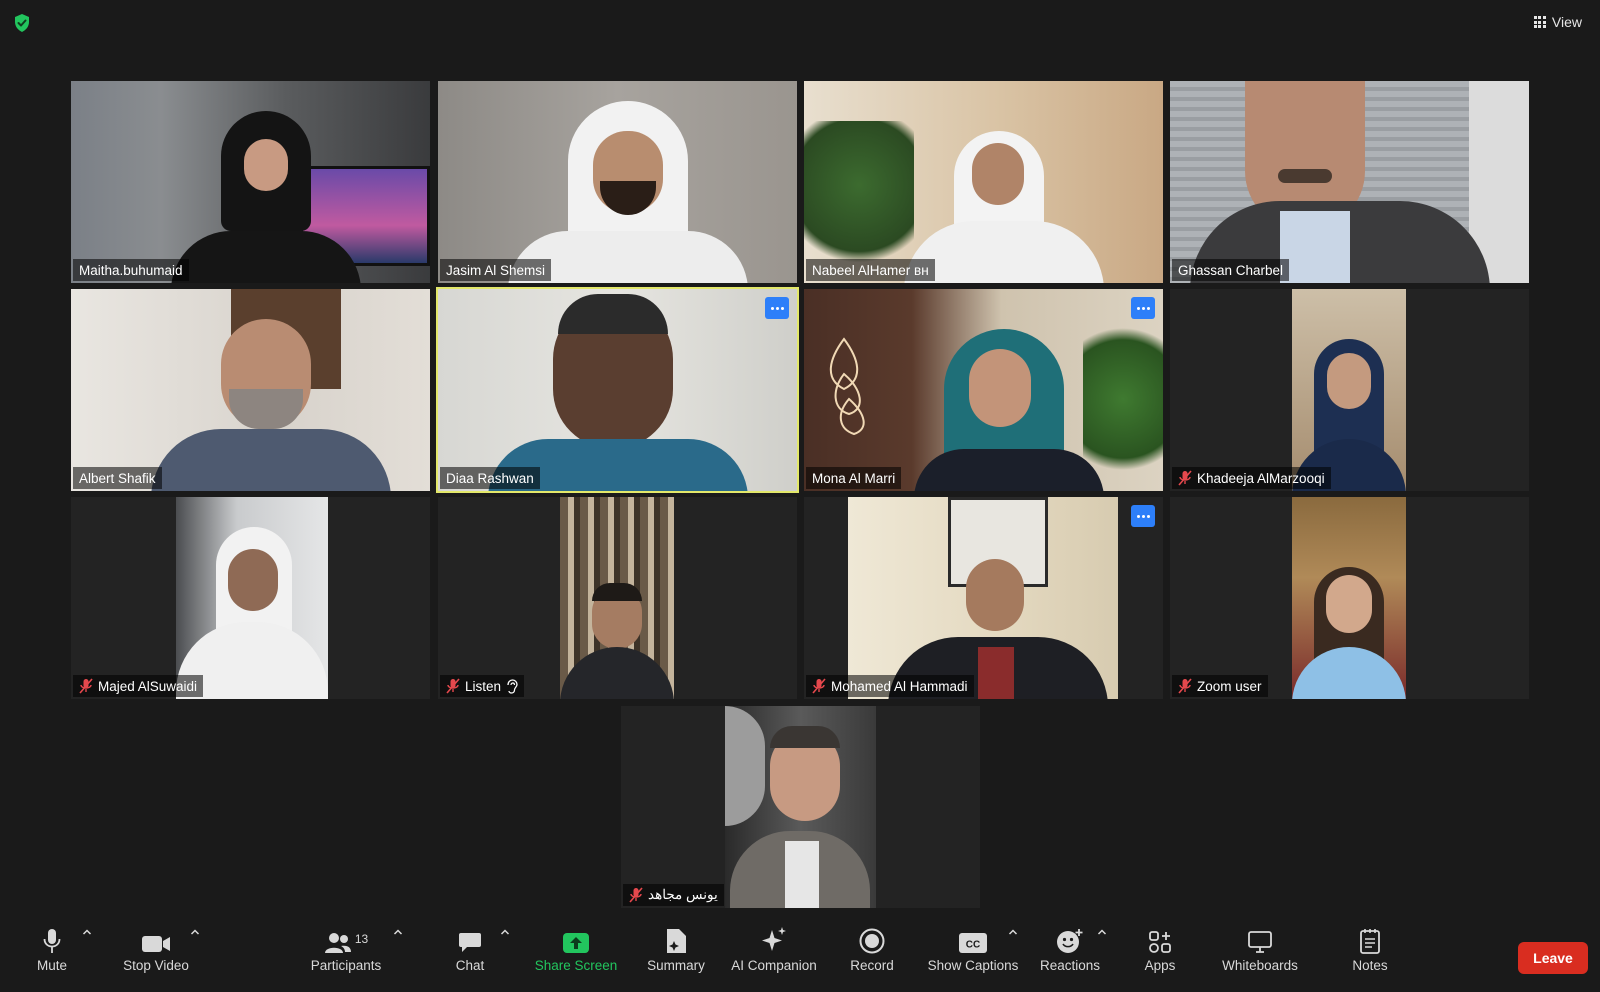 Image resolution: width=1600 pixels, height=992 pixels. Describe the element at coordinates (346, 955) in the screenshot. I see `participants-button: 13 Participants` at that location.